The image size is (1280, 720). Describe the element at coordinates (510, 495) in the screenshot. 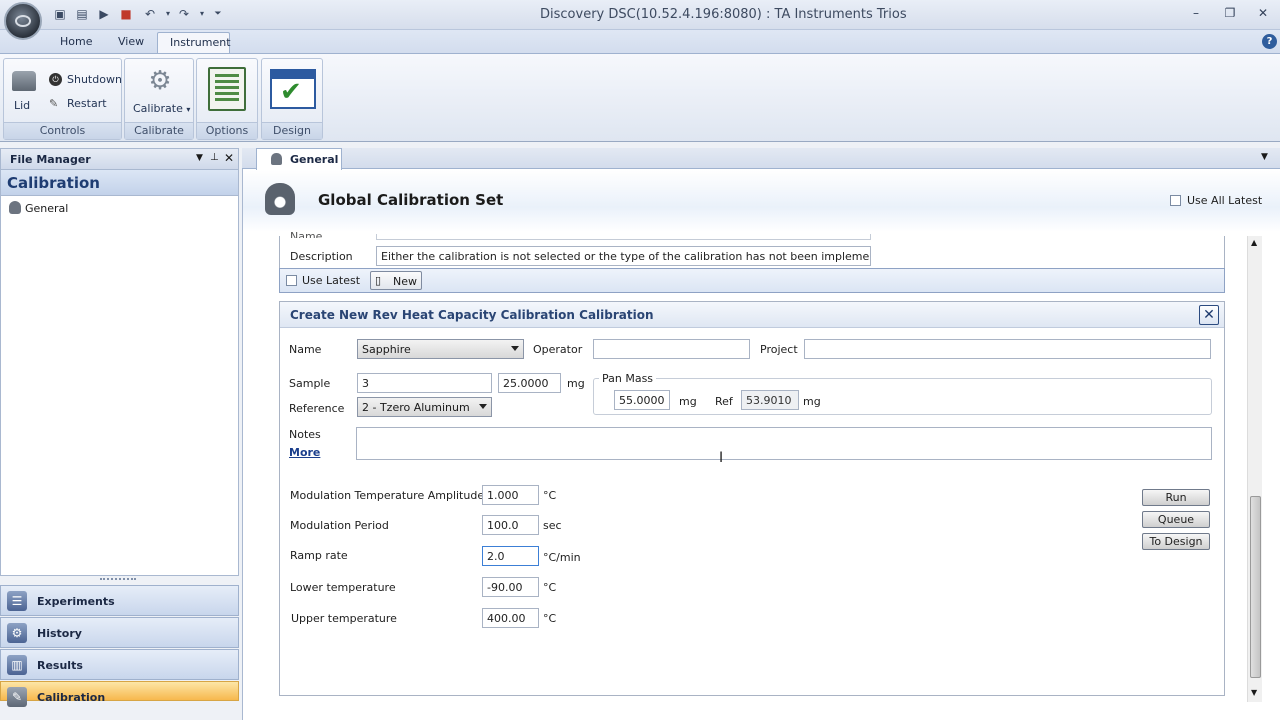

I see `modulation-amplitude-field: 1.000` at that location.